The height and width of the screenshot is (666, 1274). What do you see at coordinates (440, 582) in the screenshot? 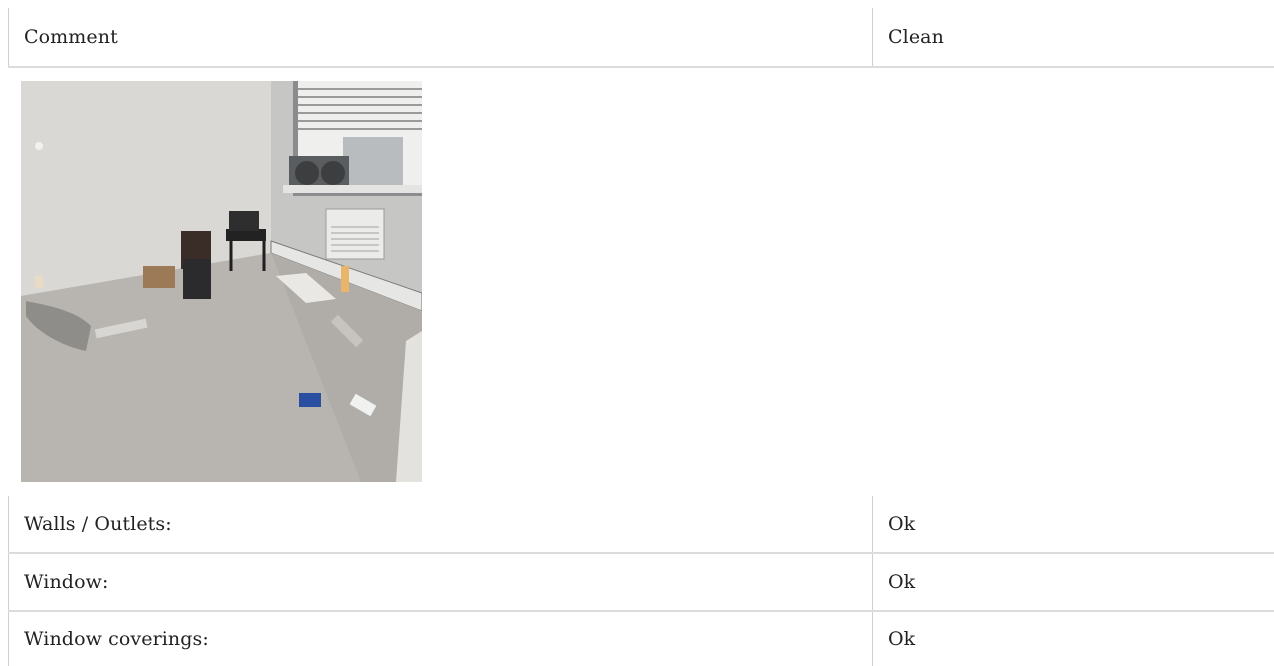
I see `row-label-window: Window:` at bounding box center [440, 582].